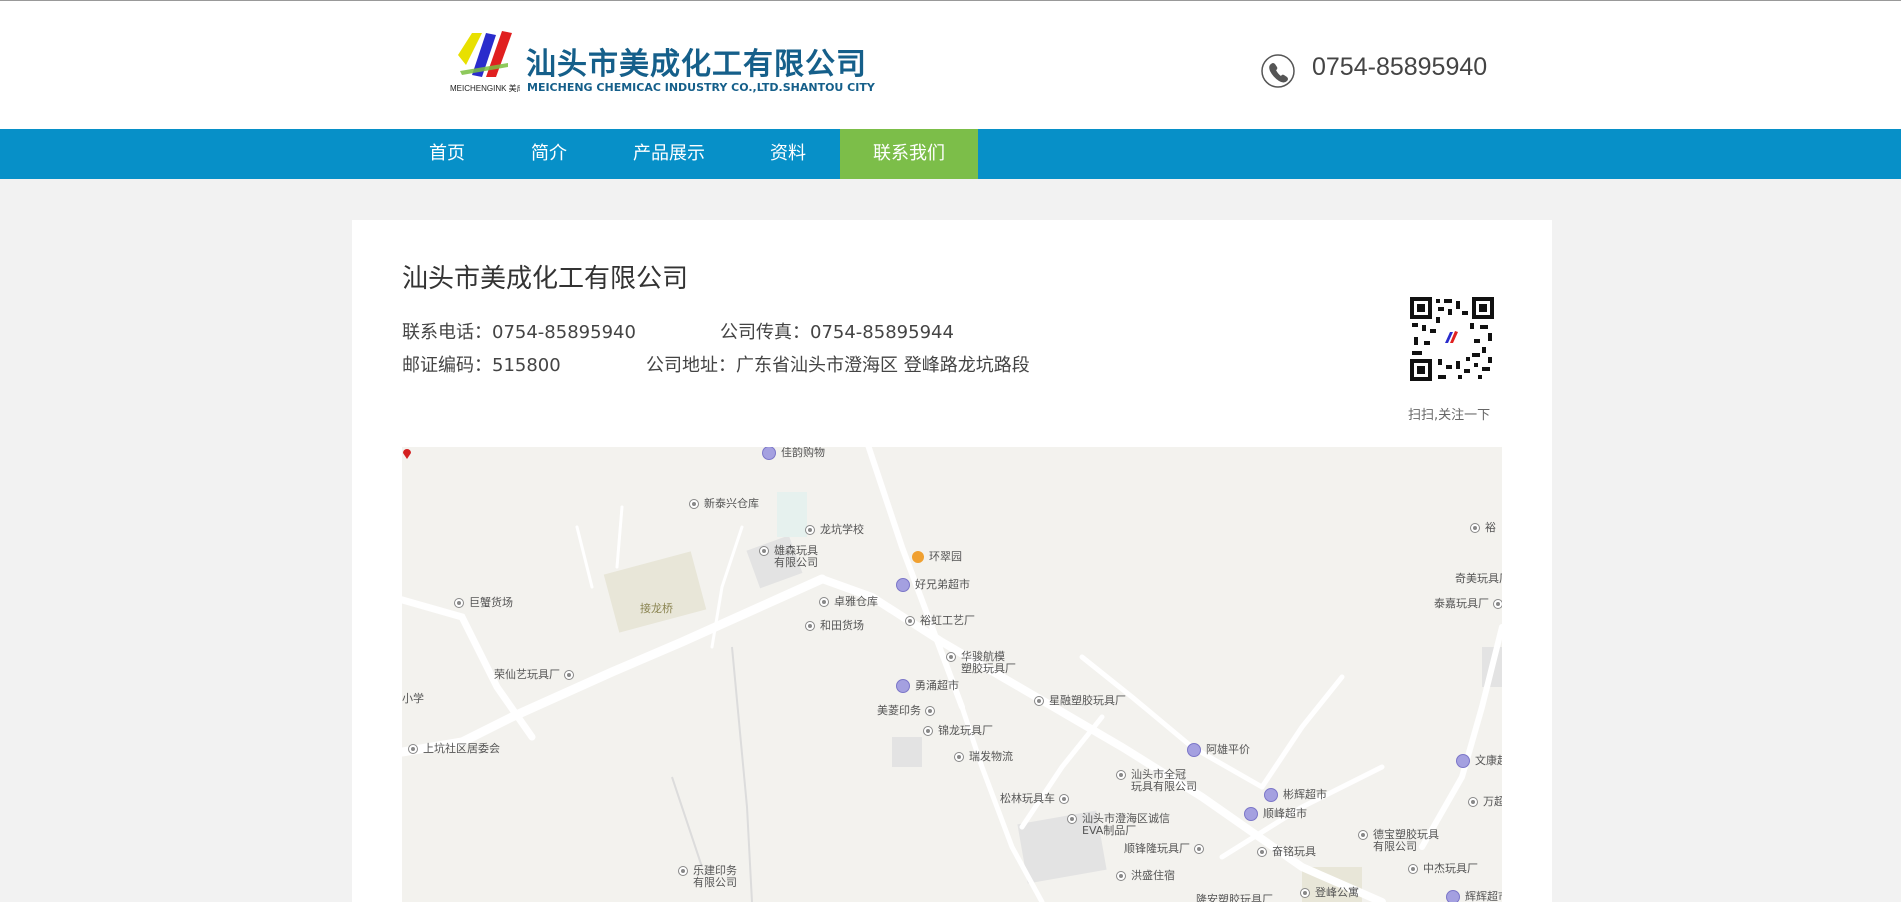  What do you see at coordinates (793, 453) in the screenshot?
I see `map-poi: 佳韵购物` at bounding box center [793, 453].